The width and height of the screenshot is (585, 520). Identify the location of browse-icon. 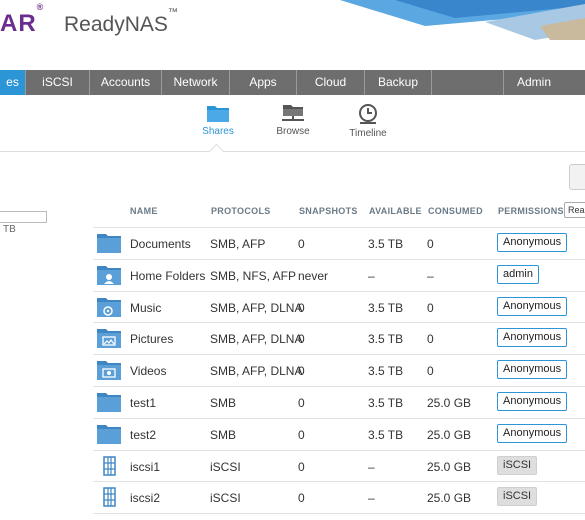
(293, 113).